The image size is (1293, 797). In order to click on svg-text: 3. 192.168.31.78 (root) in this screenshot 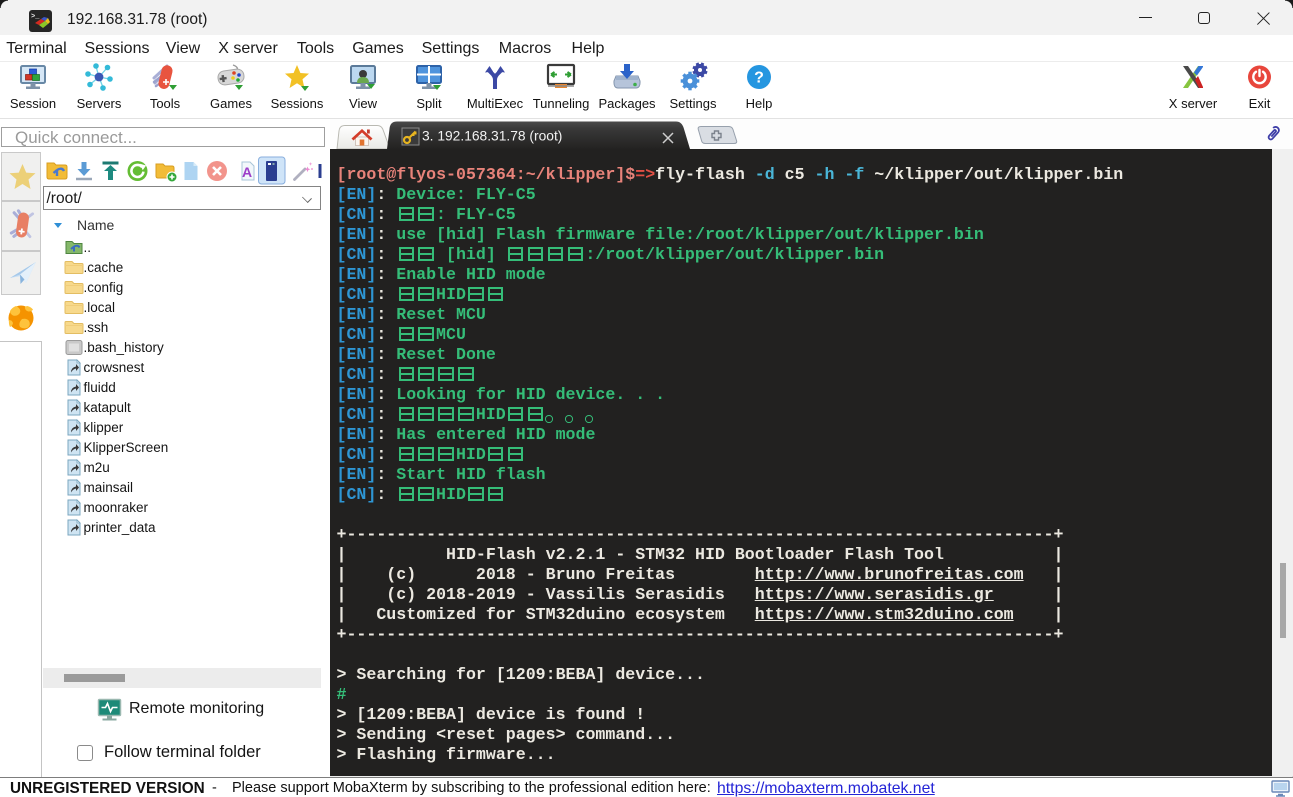, I will do `click(492, 136)`.